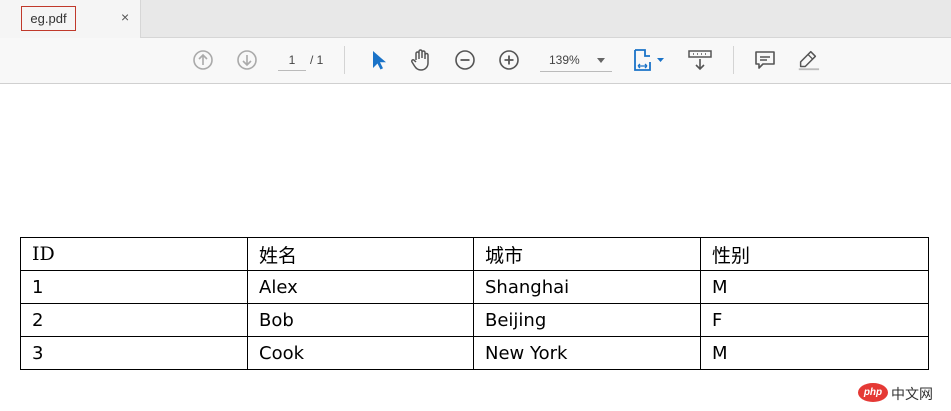  What do you see at coordinates (509, 60) in the screenshot?
I see `plus-circle-icon` at bounding box center [509, 60].